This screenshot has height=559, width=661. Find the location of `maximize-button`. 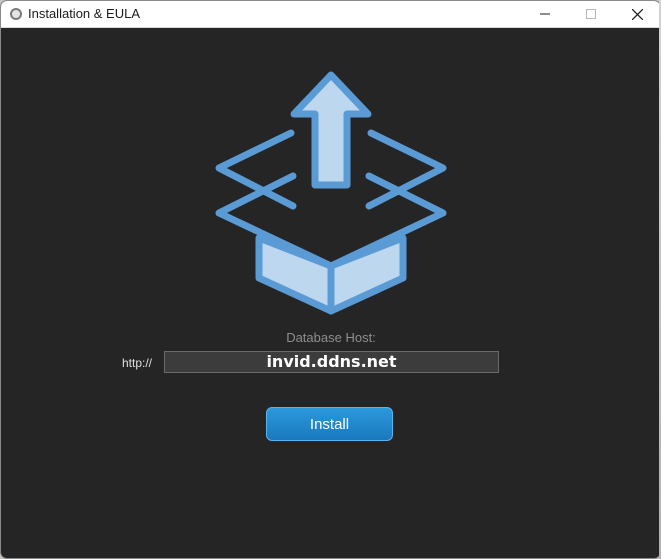

maximize-button is located at coordinates (591, 14).